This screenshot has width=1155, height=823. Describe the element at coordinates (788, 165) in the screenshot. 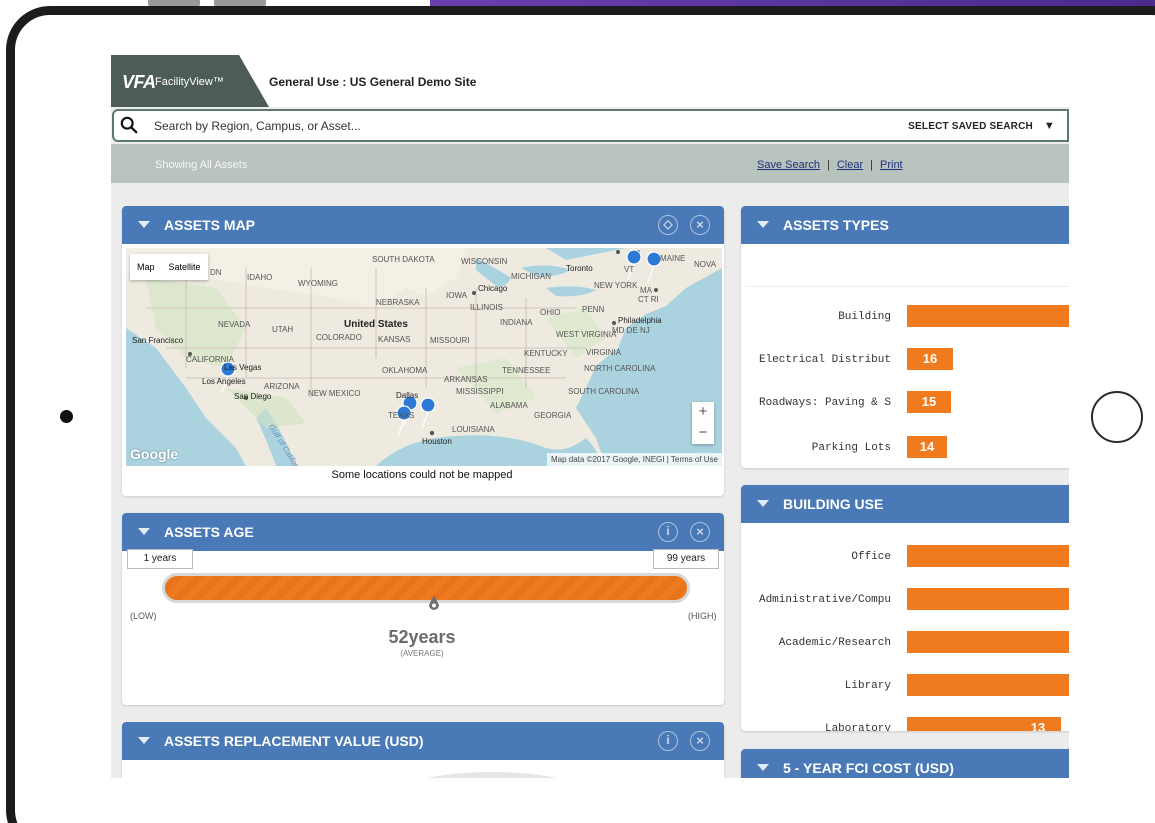

I see `save-search-link: Save Search` at that location.